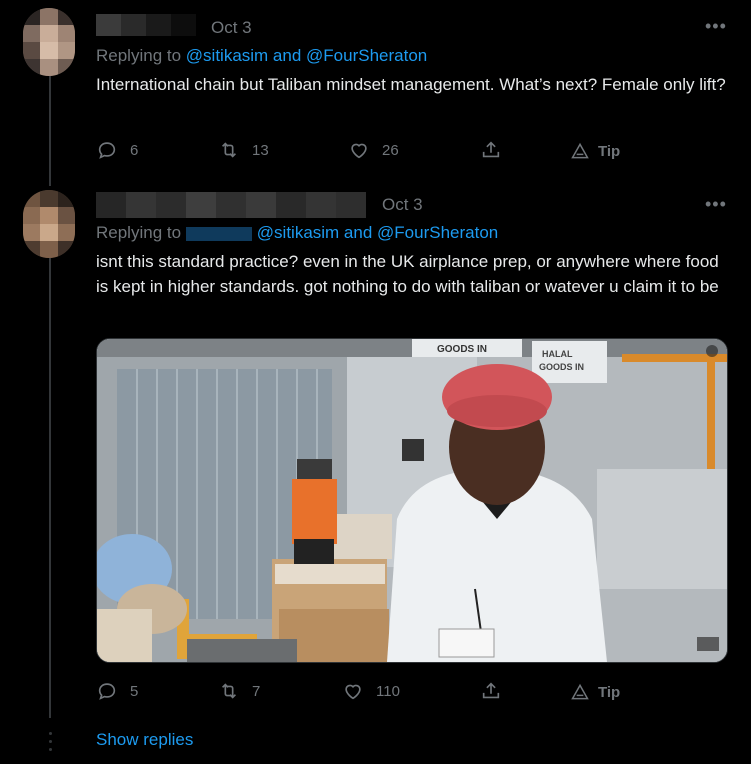 This screenshot has width=751, height=764. Describe the element at coordinates (388, 691) in the screenshot. I see `like-count: 110` at that location.